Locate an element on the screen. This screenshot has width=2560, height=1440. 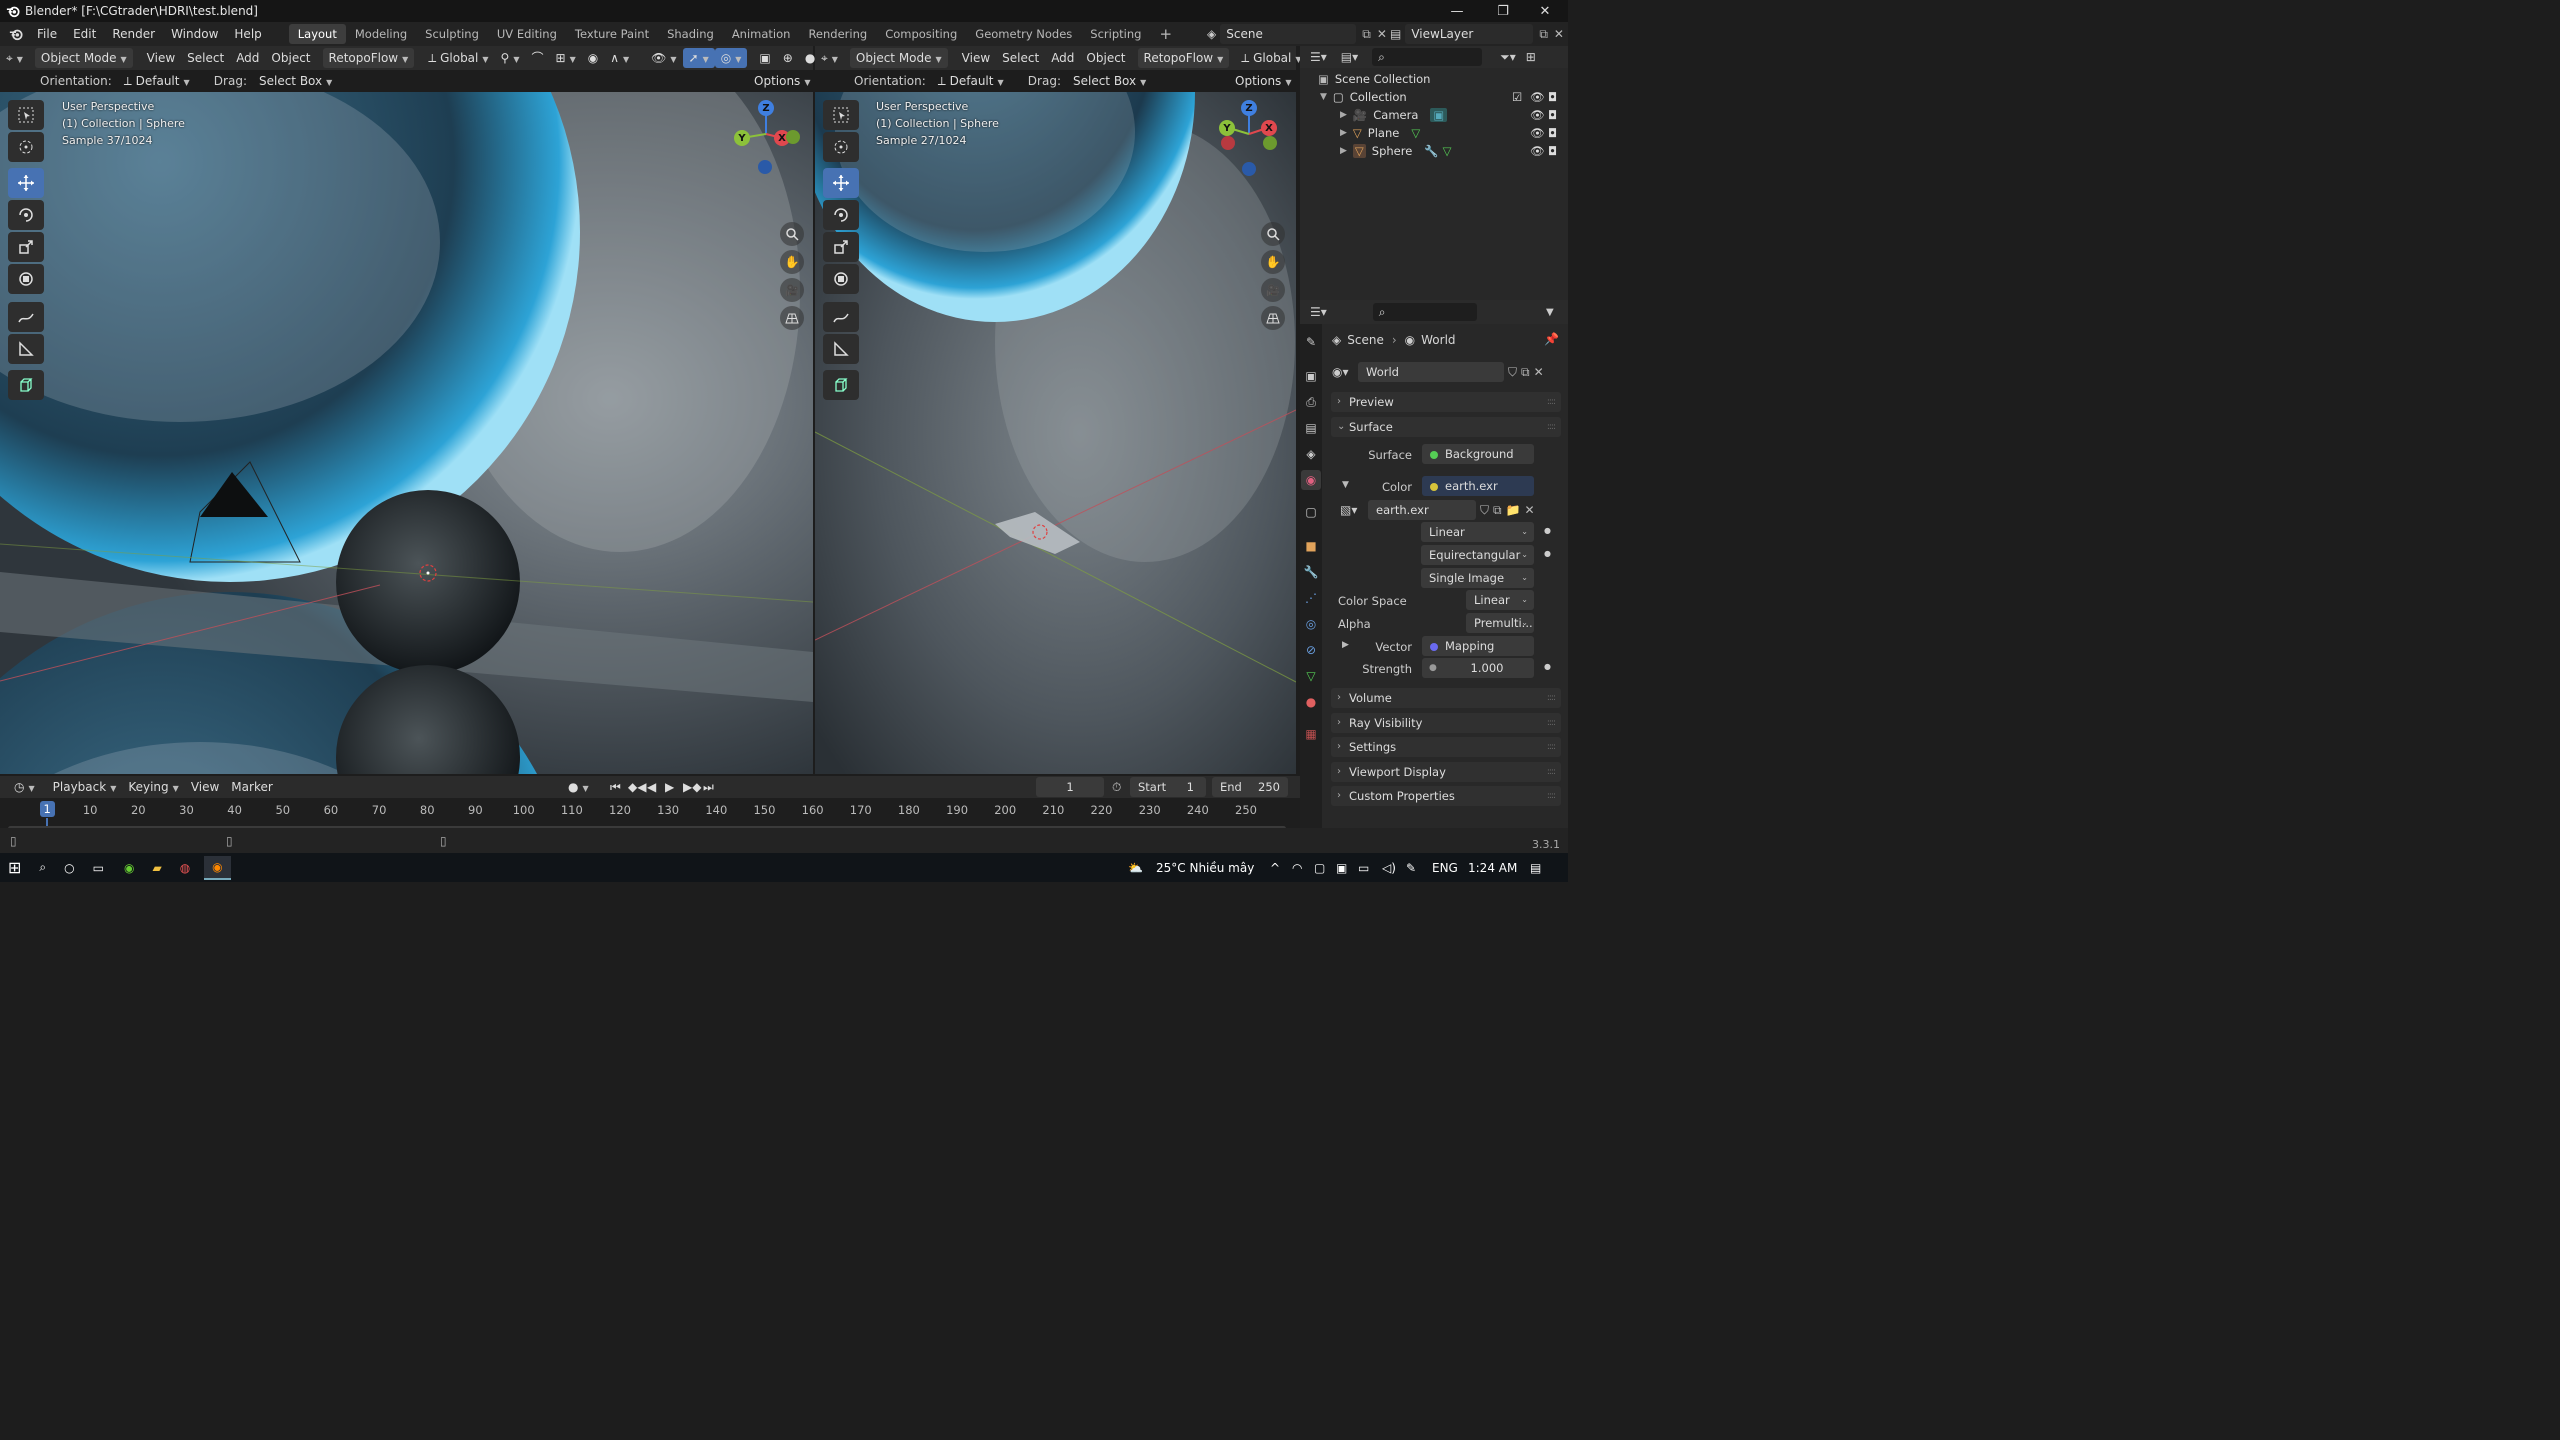
menu-object-right: Object is located at coordinates (1105, 58).